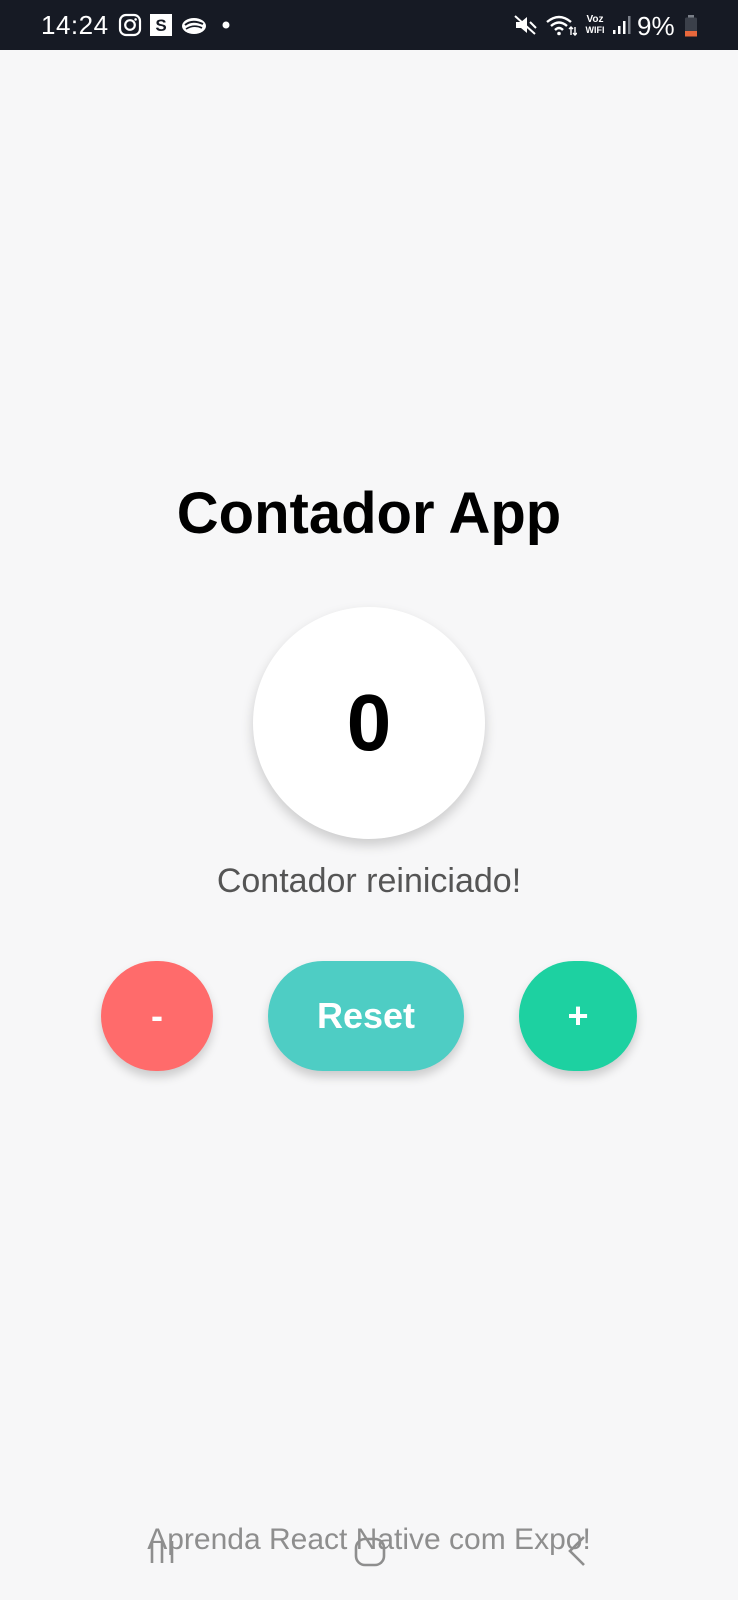 This screenshot has height=1600, width=738. What do you see at coordinates (578, 1016) in the screenshot?
I see `increment-button: +` at bounding box center [578, 1016].